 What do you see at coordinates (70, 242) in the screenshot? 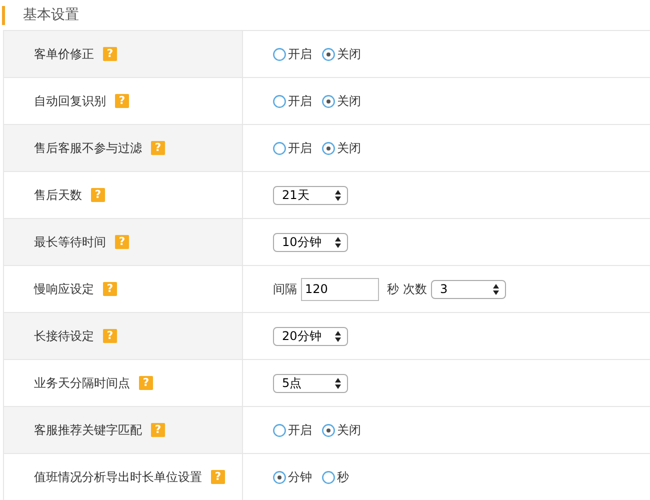
I see `setting-label: 最长等待时间` at bounding box center [70, 242].